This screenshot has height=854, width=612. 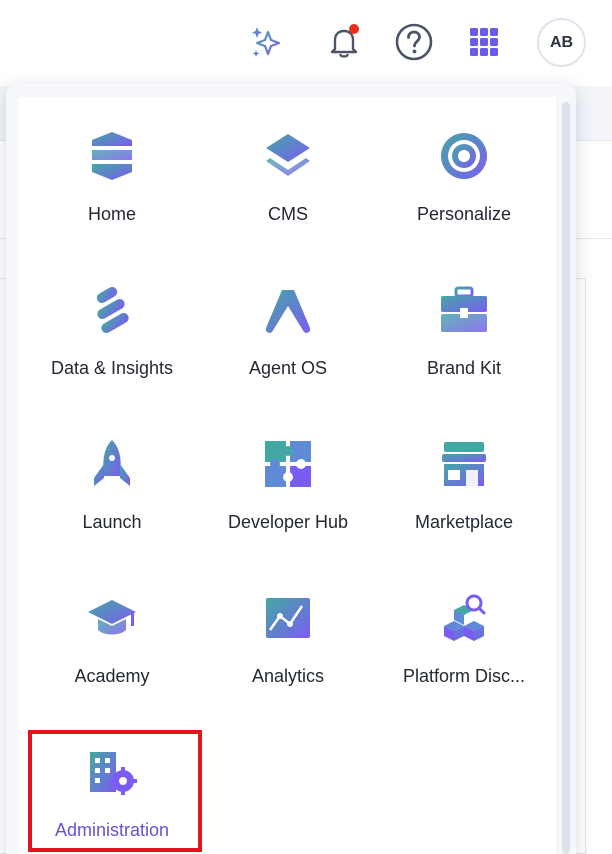 I want to click on app-tile-home: Home, so click(x=112, y=191).